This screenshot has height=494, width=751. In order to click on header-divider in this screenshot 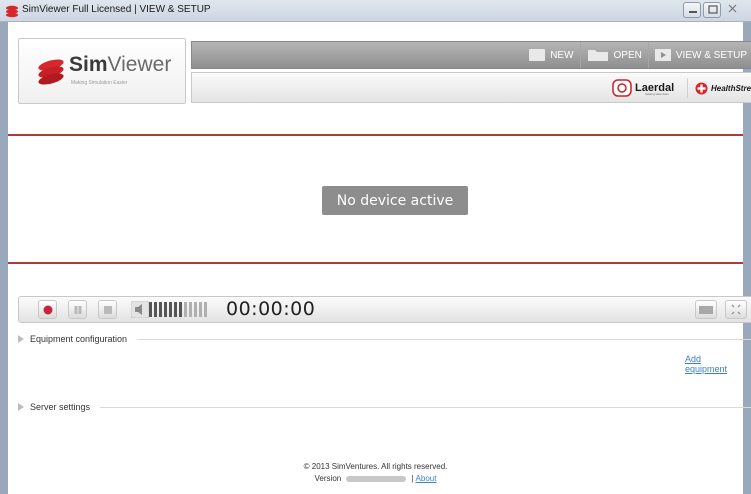, I will do `click(375, 135)`.